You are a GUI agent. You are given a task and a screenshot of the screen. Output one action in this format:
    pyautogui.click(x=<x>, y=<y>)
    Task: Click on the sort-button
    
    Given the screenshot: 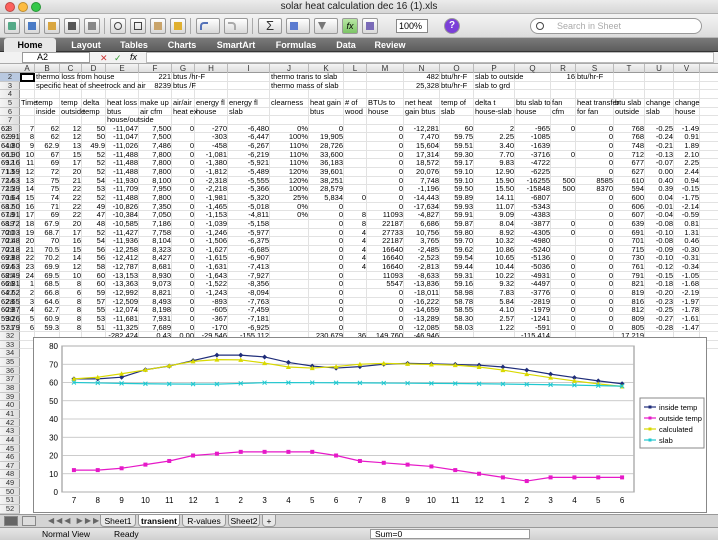 What is the action you would take?
    pyautogui.click(x=298, y=26)
    